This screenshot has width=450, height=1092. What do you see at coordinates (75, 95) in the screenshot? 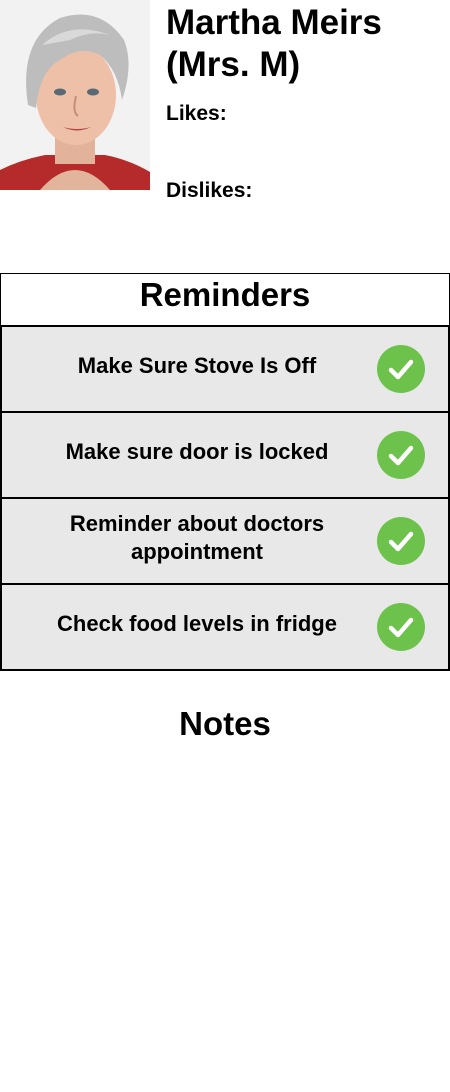
I see `profile-photo` at bounding box center [75, 95].